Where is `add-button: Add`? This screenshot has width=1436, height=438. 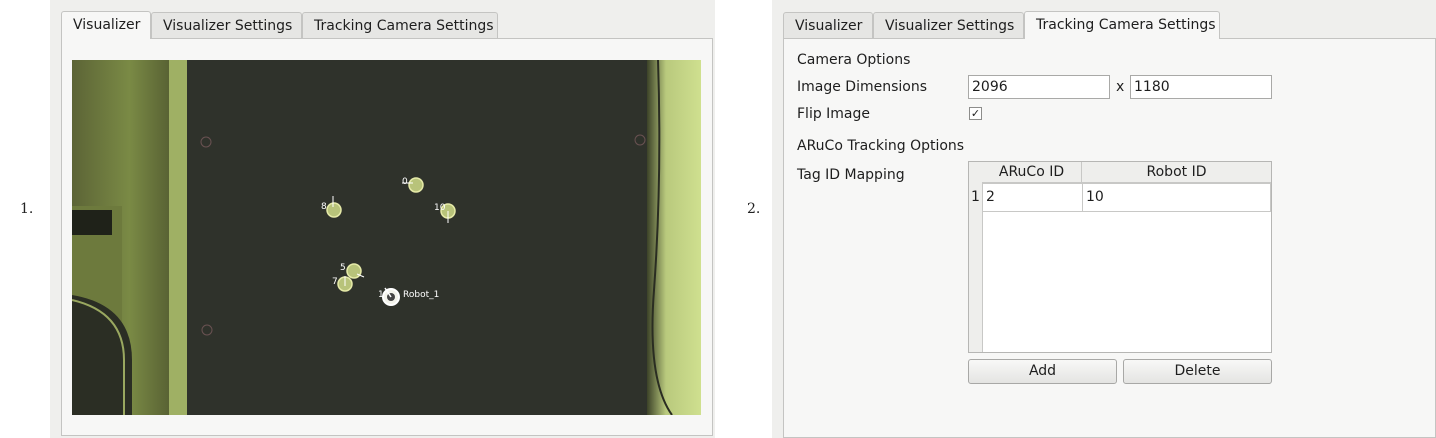
add-button: Add is located at coordinates (1042, 371).